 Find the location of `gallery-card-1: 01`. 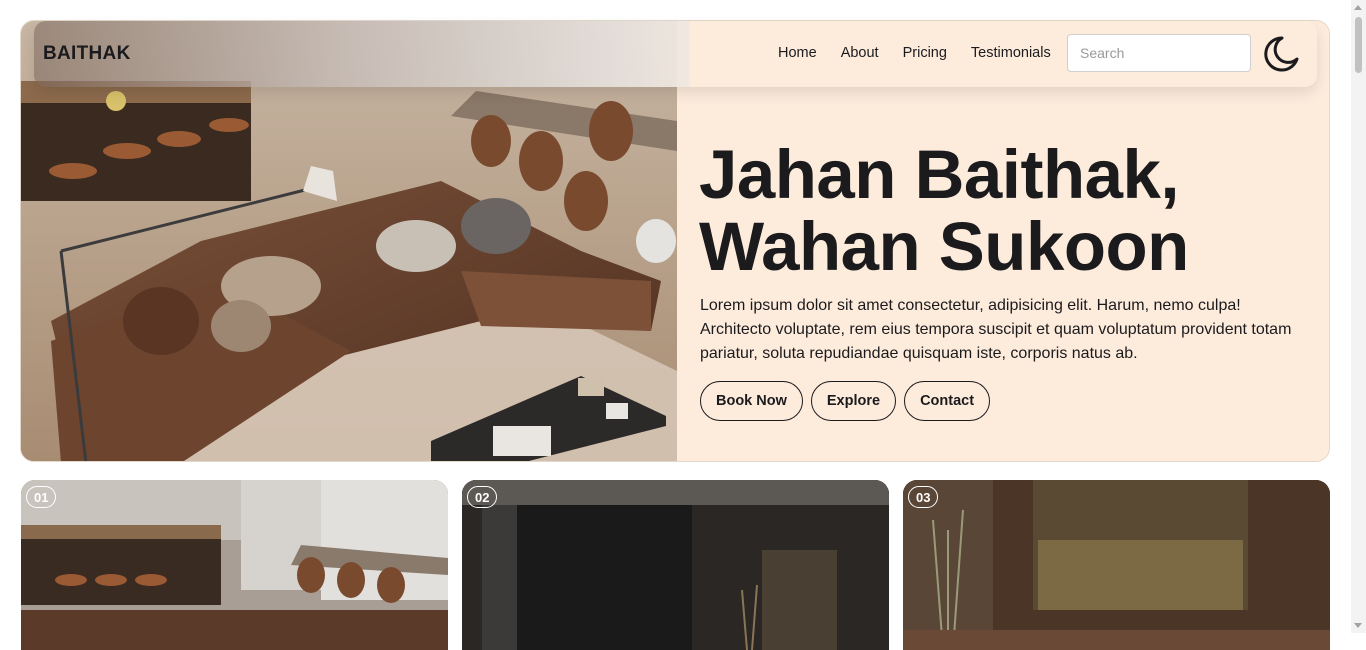

gallery-card-1: 01 is located at coordinates (234, 565).